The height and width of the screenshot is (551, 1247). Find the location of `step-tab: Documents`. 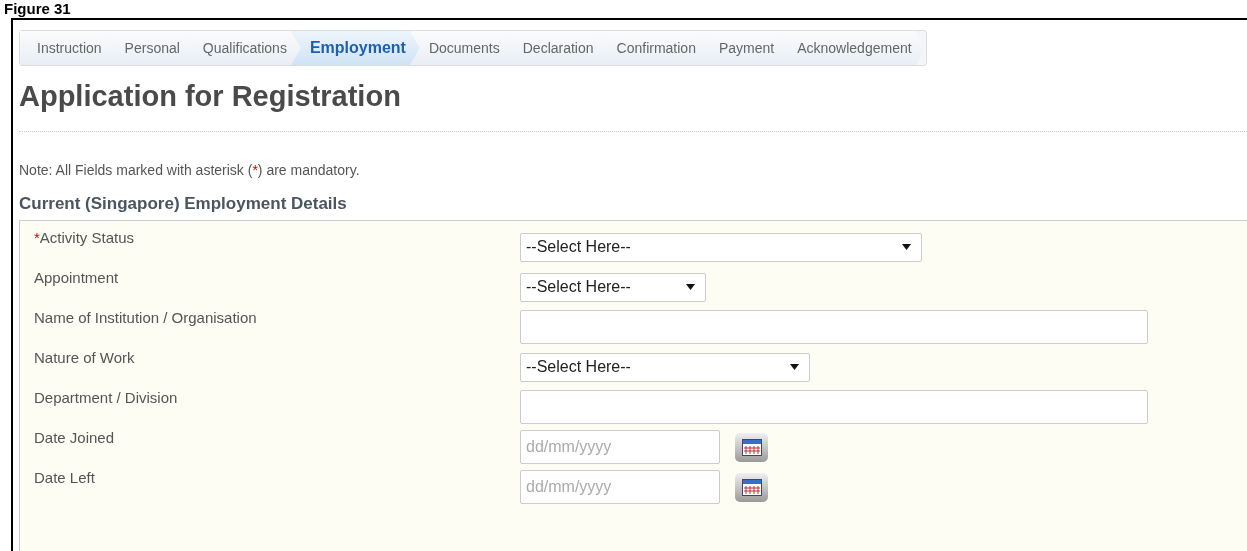

step-tab: Documents is located at coordinates (461, 48).